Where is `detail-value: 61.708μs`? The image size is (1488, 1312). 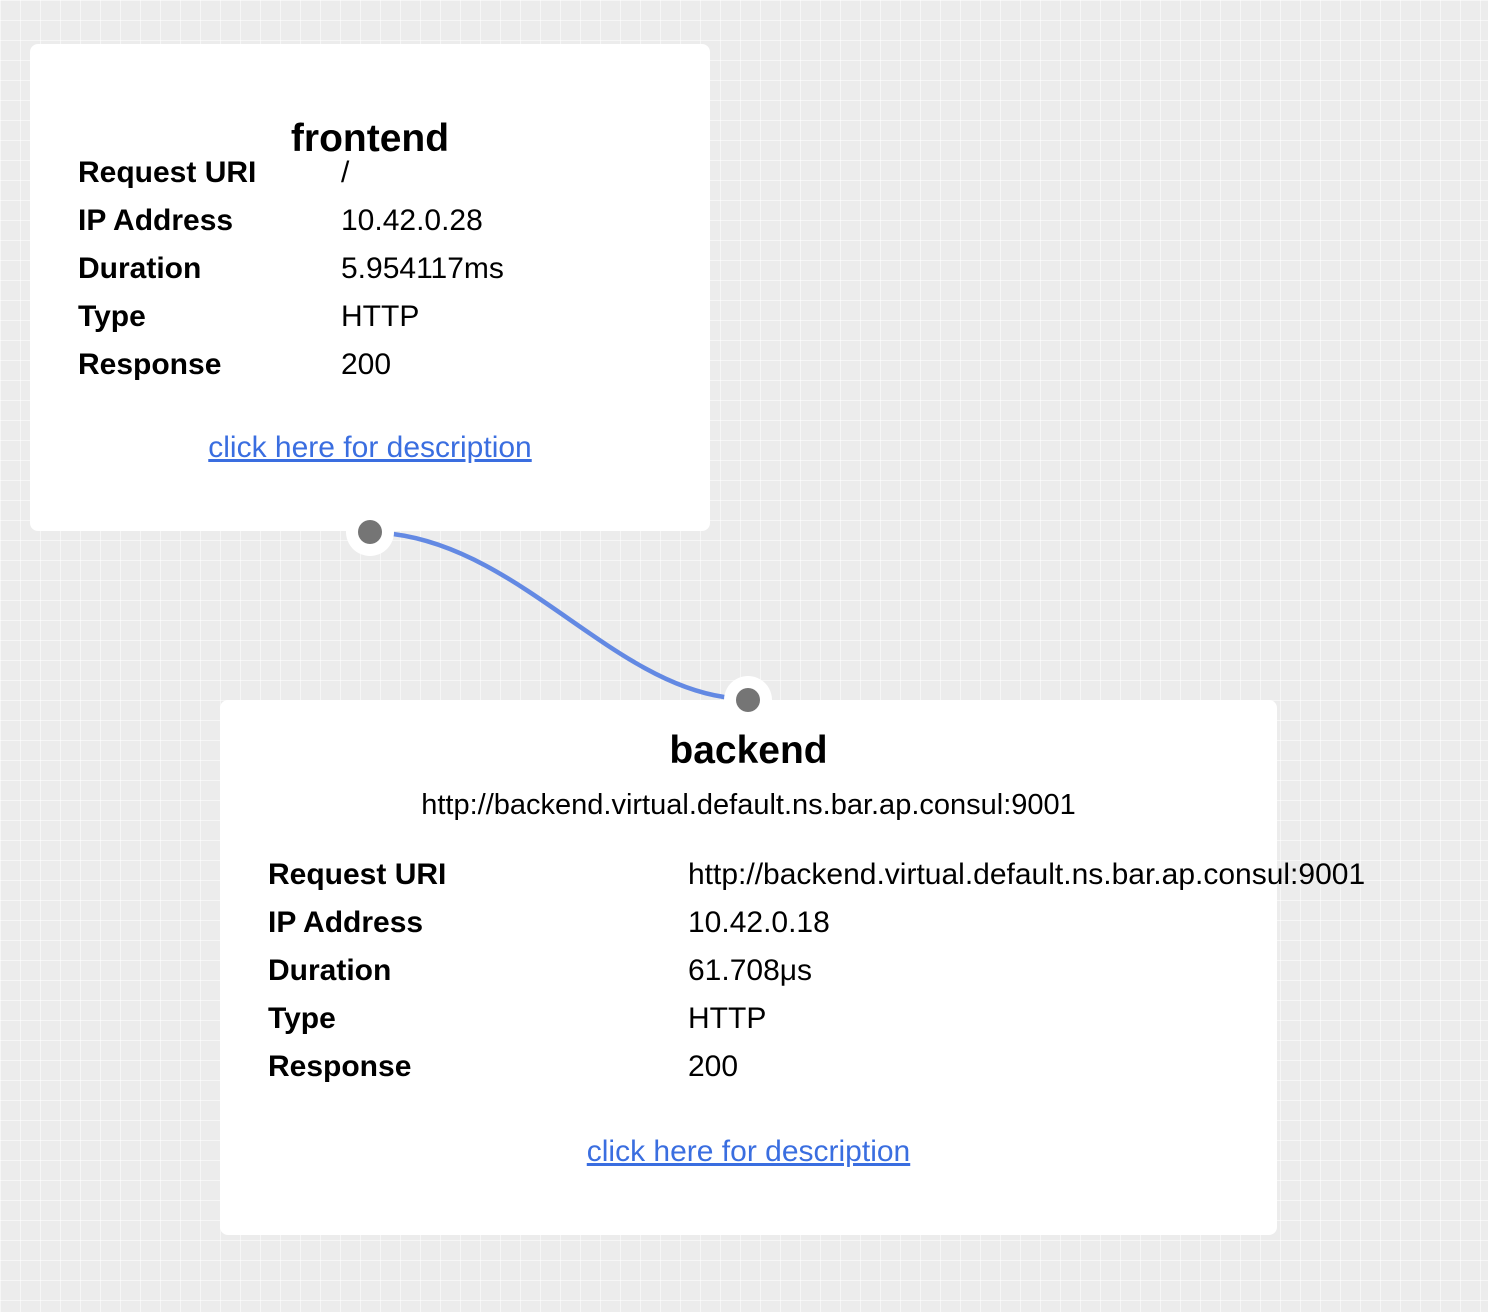
detail-value: 61.708μs is located at coordinates (750, 970).